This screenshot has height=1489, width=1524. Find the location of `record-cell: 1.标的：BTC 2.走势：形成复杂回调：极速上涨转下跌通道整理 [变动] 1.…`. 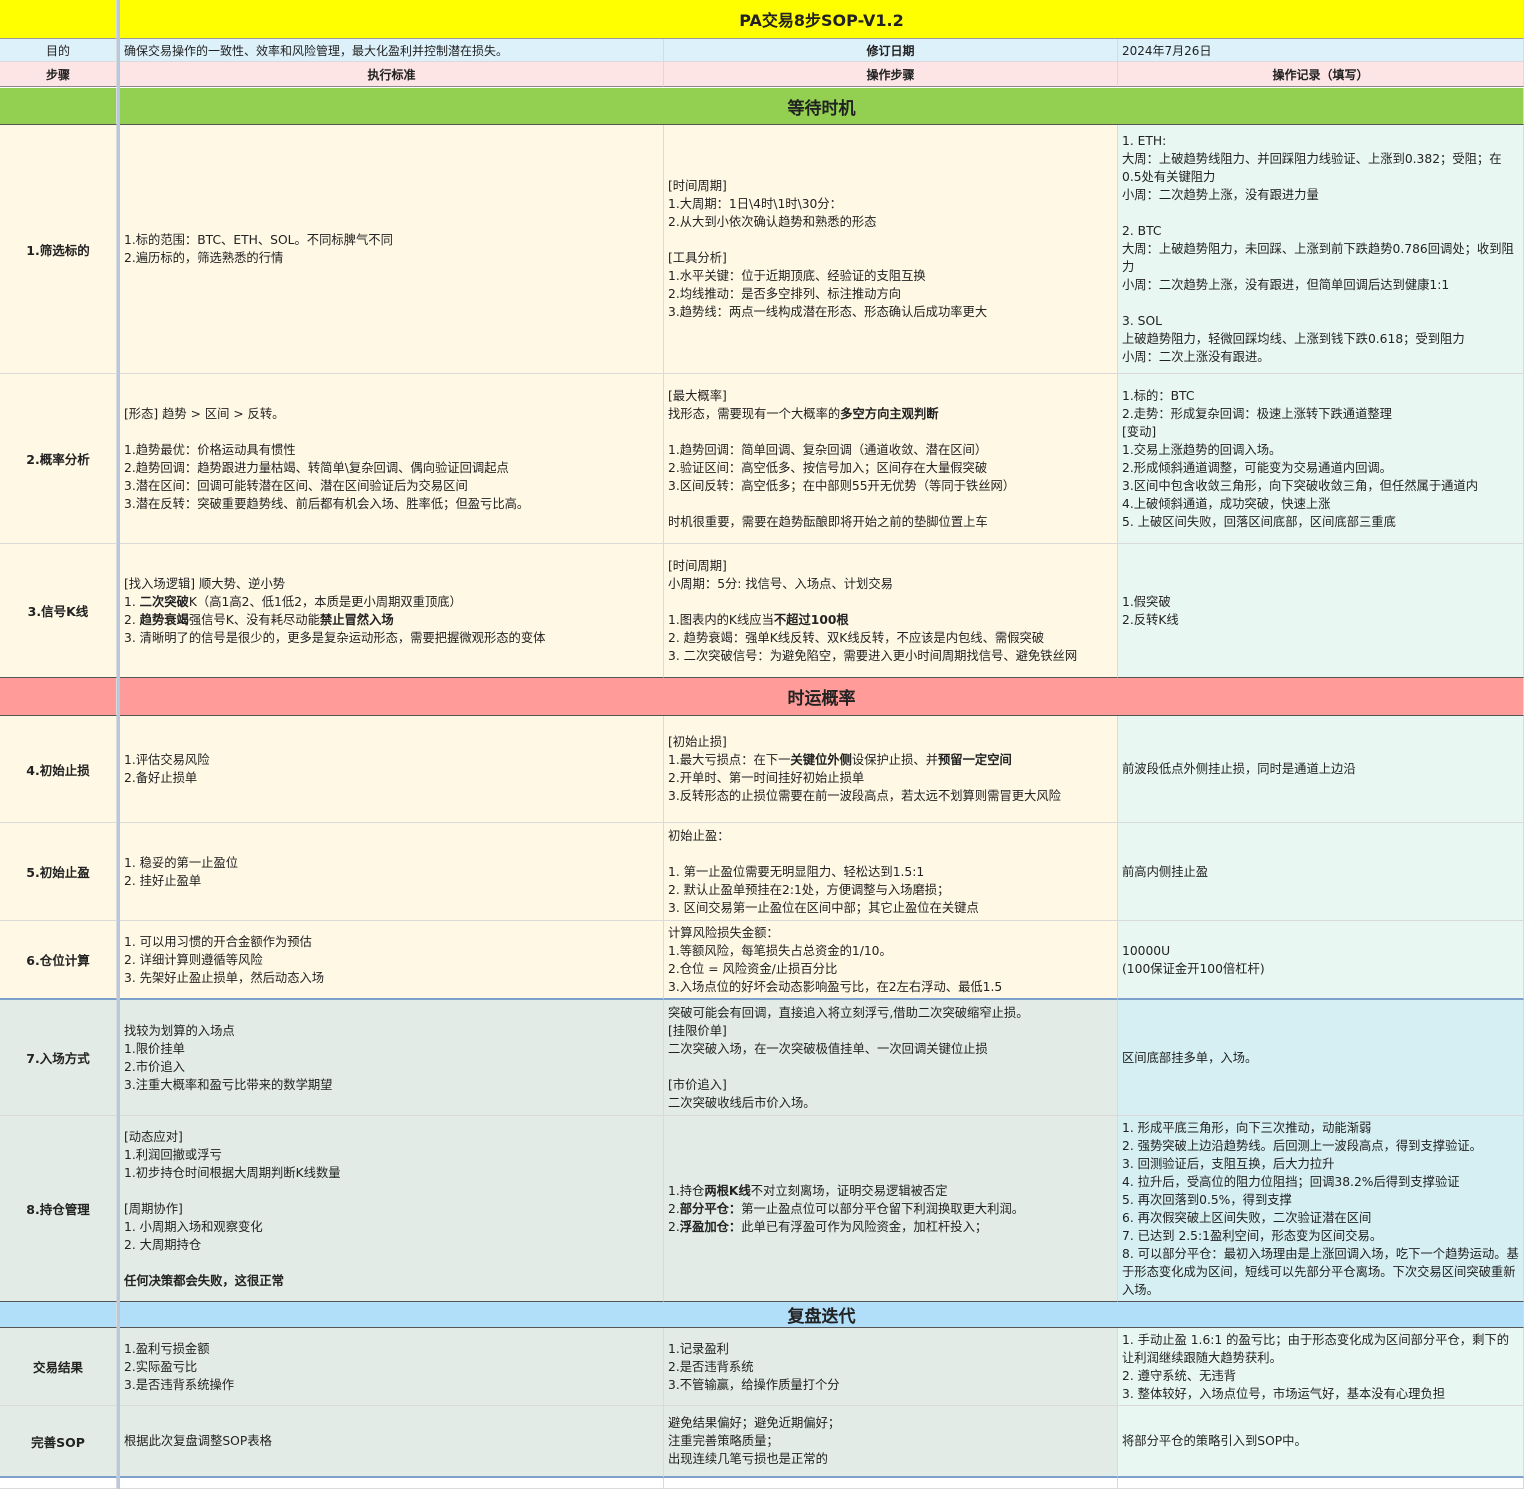

record-cell: 1.标的：BTC 2.走势：形成复杂回调：极速上涨转下跌通道整理 [变动] 1.… is located at coordinates (1321, 459).